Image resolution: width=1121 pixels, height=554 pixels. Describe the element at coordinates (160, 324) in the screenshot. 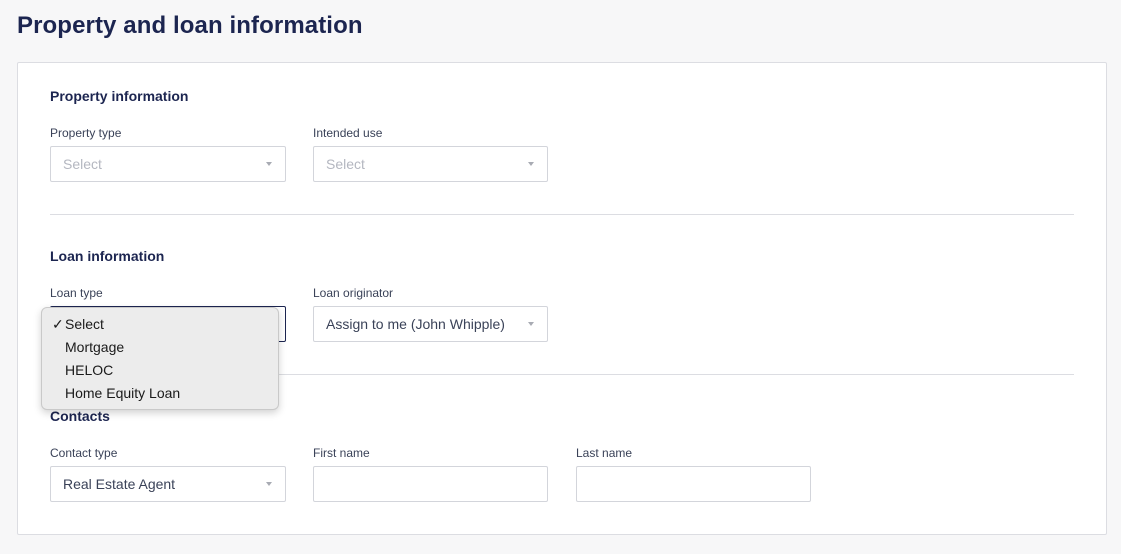

I see `dropdown-option-select: ✓ Select` at that location.